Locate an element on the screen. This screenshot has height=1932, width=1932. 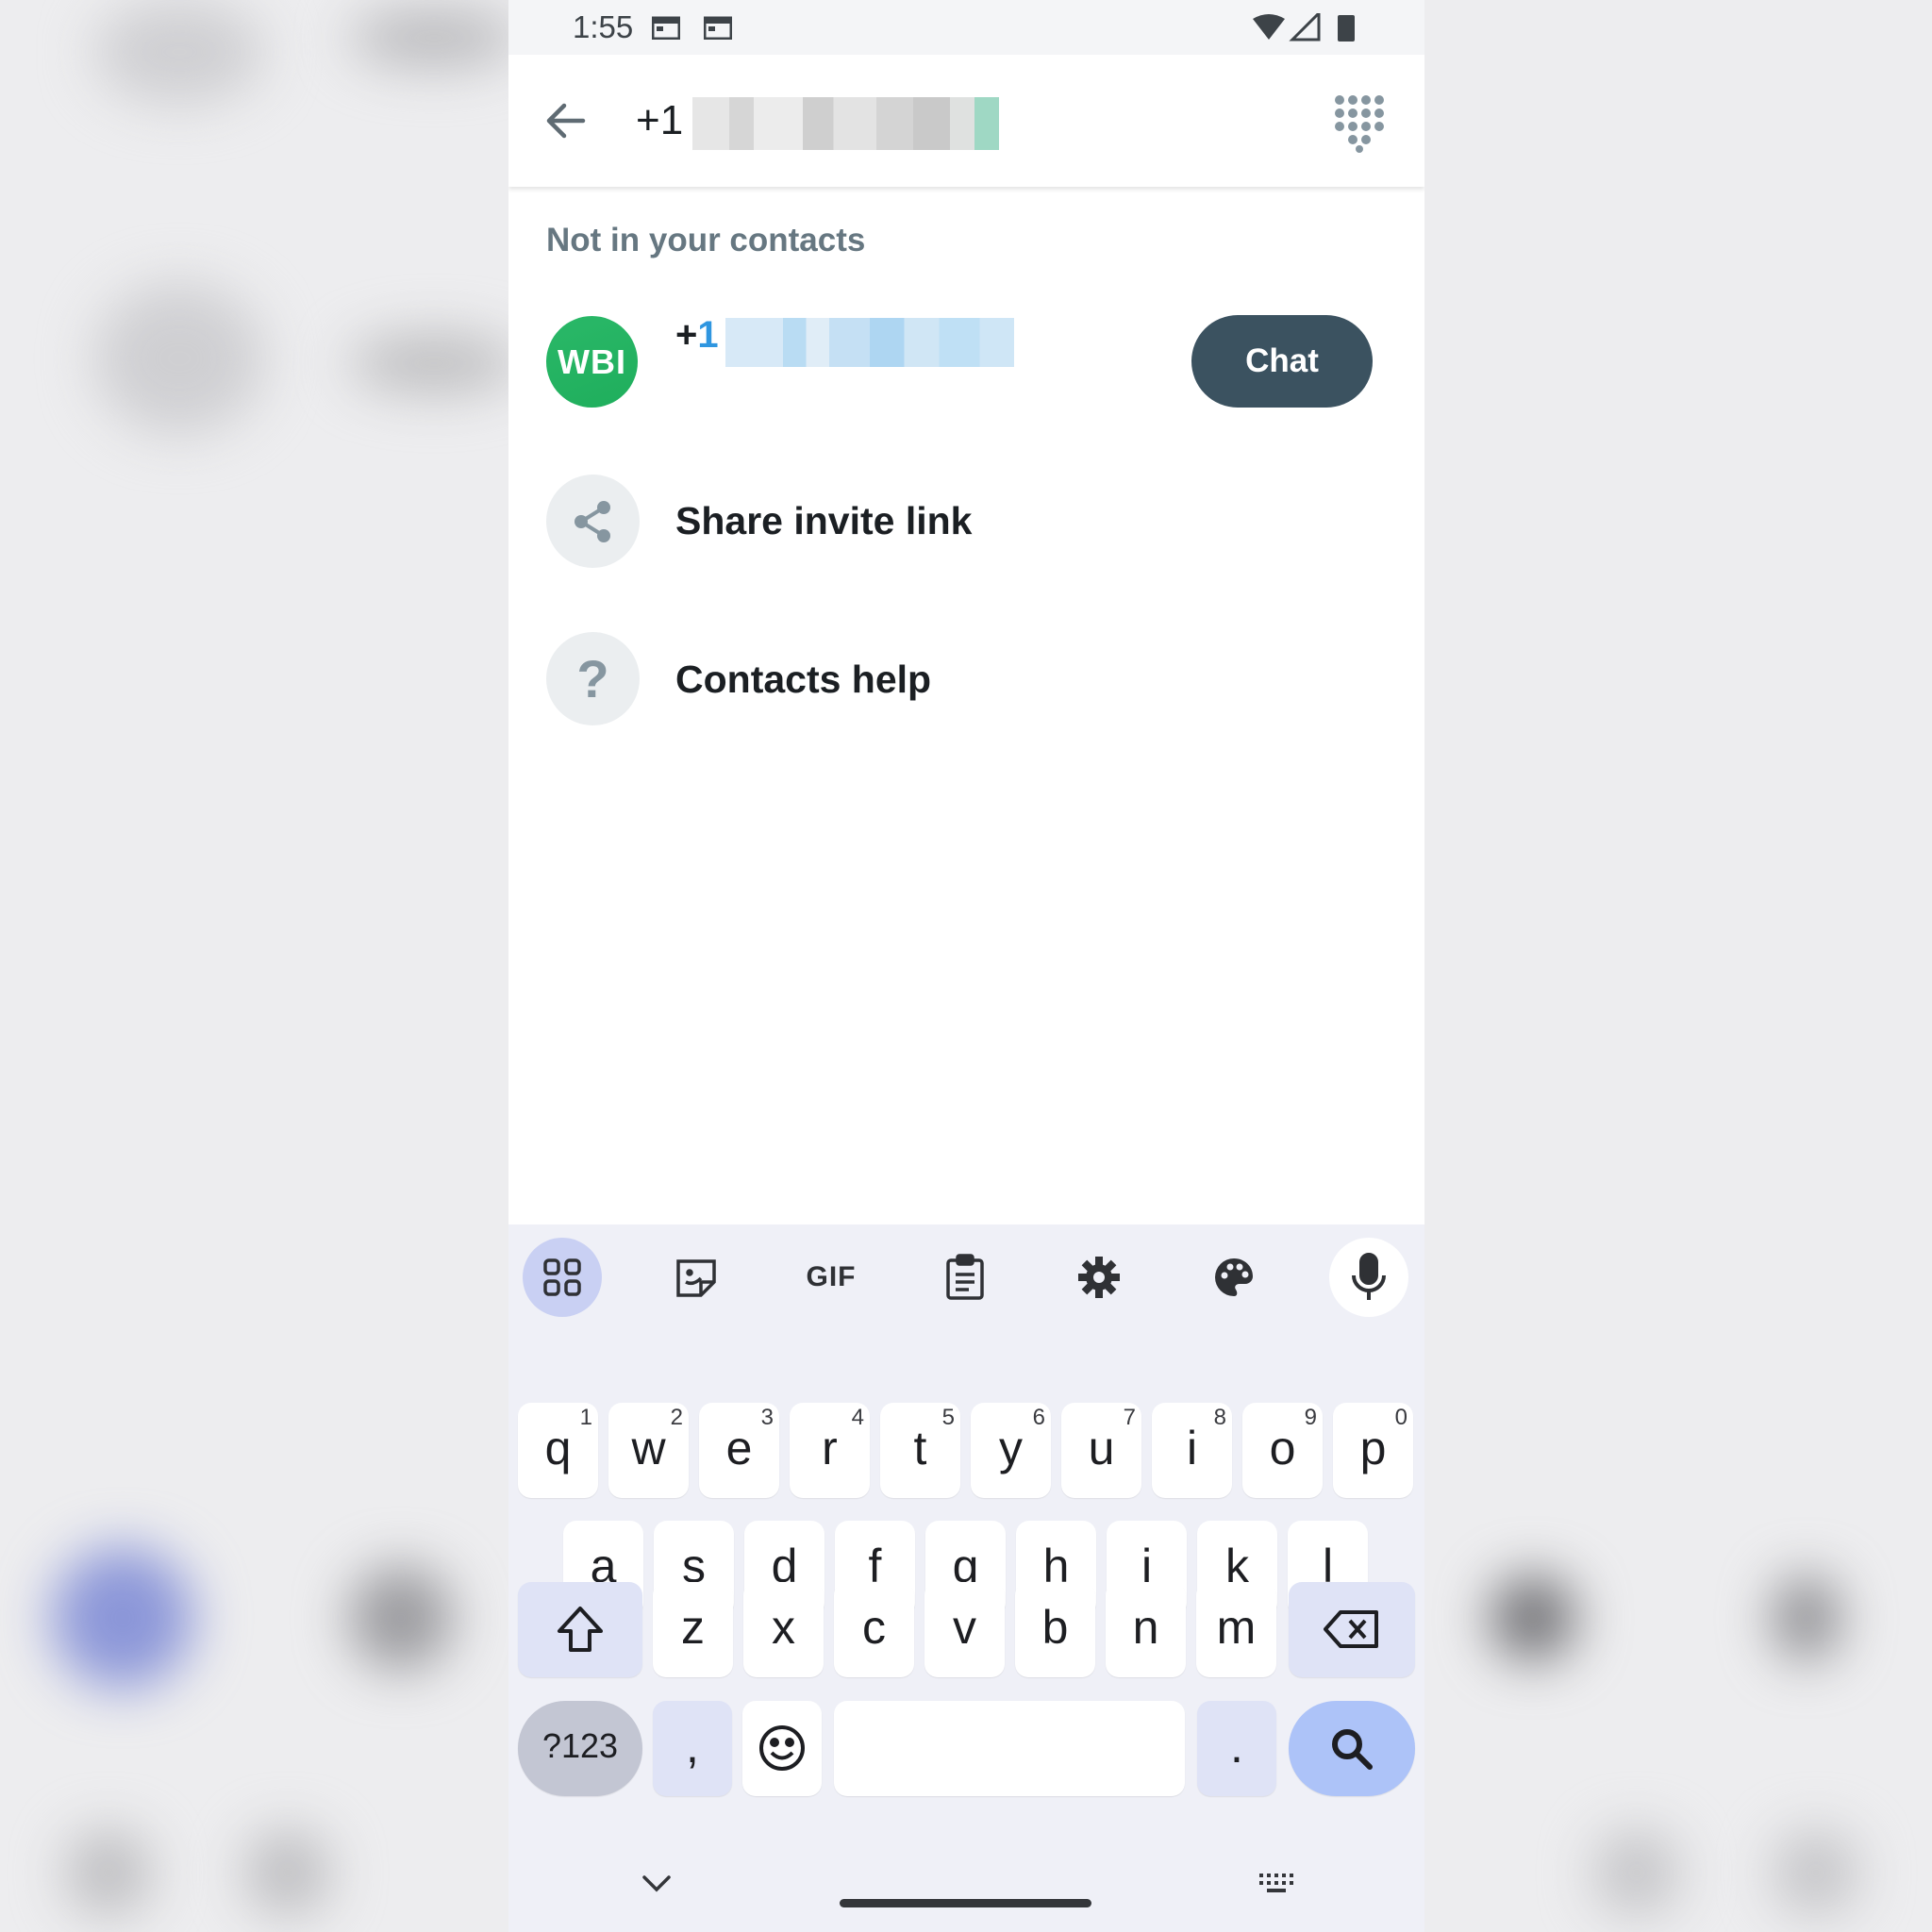
space-key is located at coordinates (1010, 1748).